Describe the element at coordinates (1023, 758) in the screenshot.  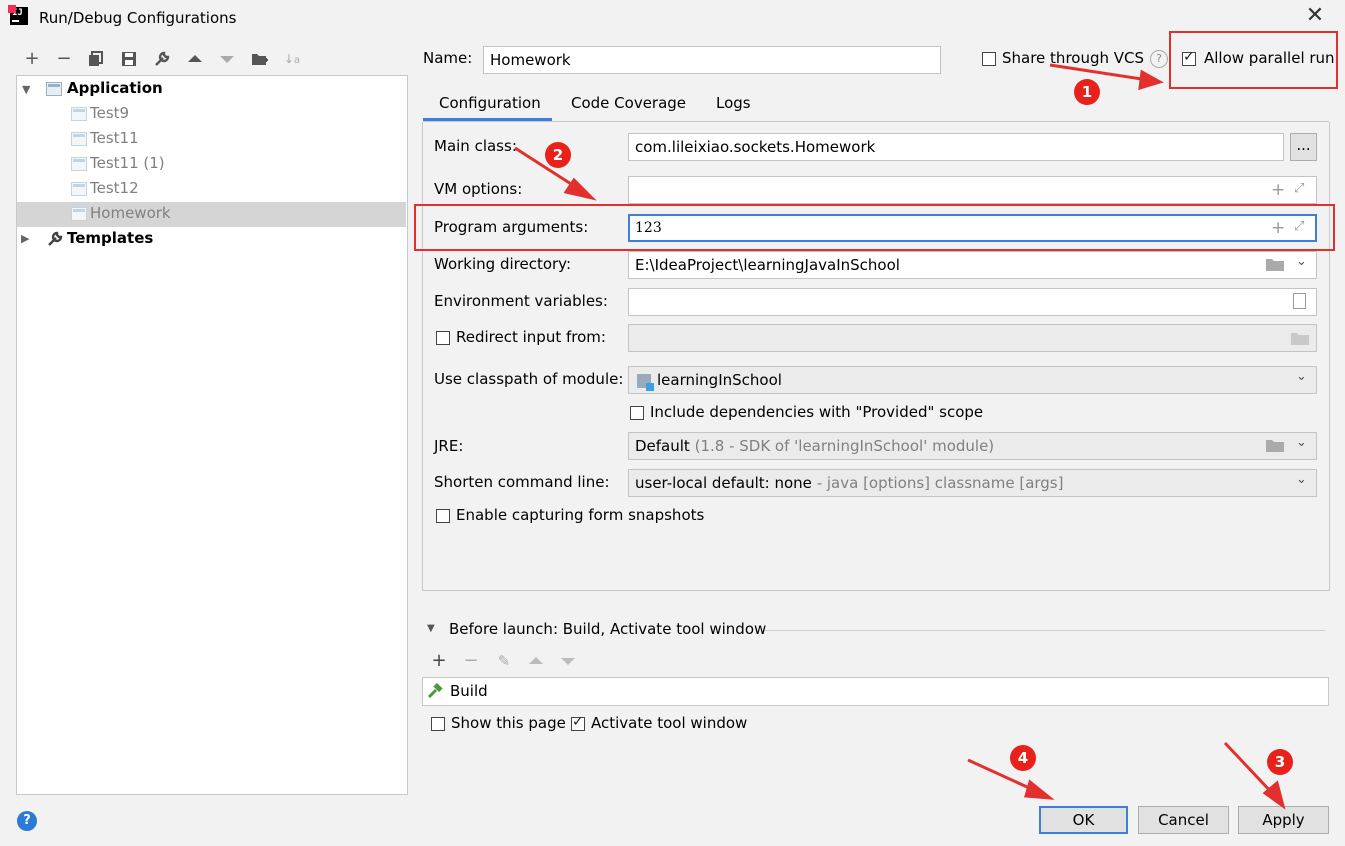
I see `annotation-badge-4: 4` at that location.